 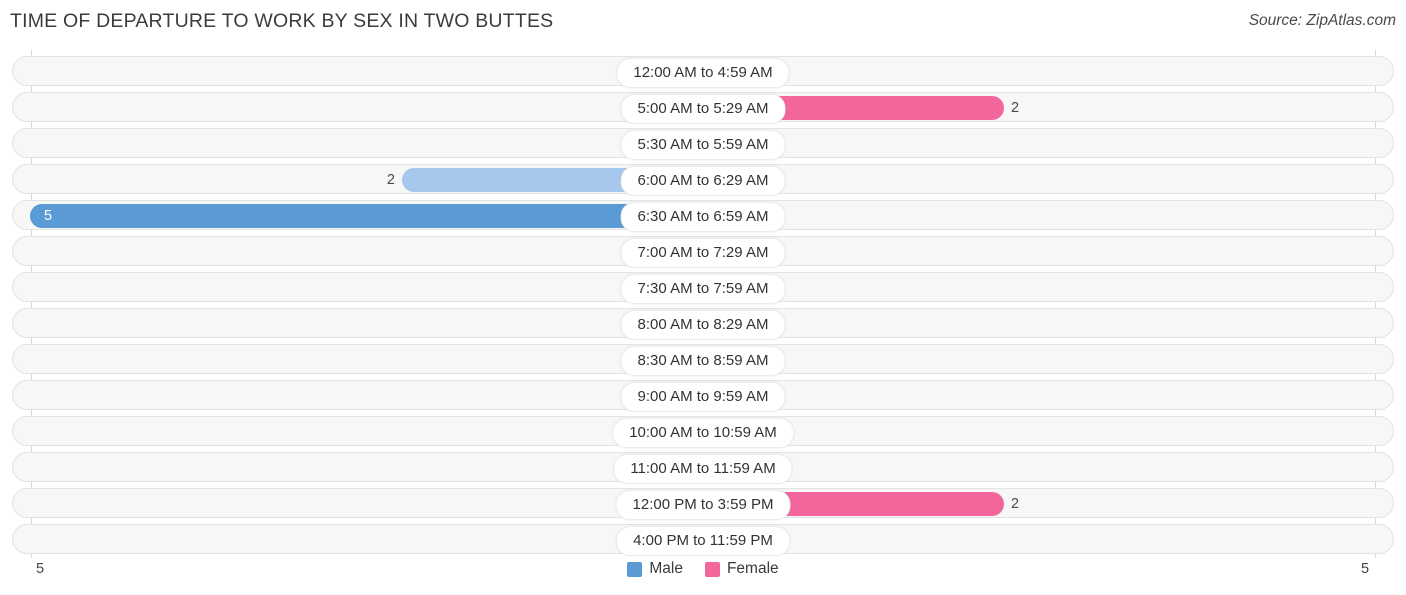 I want to click on chart-row: 007:00 AM to 7:29 AM, so click(x=703, y=252).